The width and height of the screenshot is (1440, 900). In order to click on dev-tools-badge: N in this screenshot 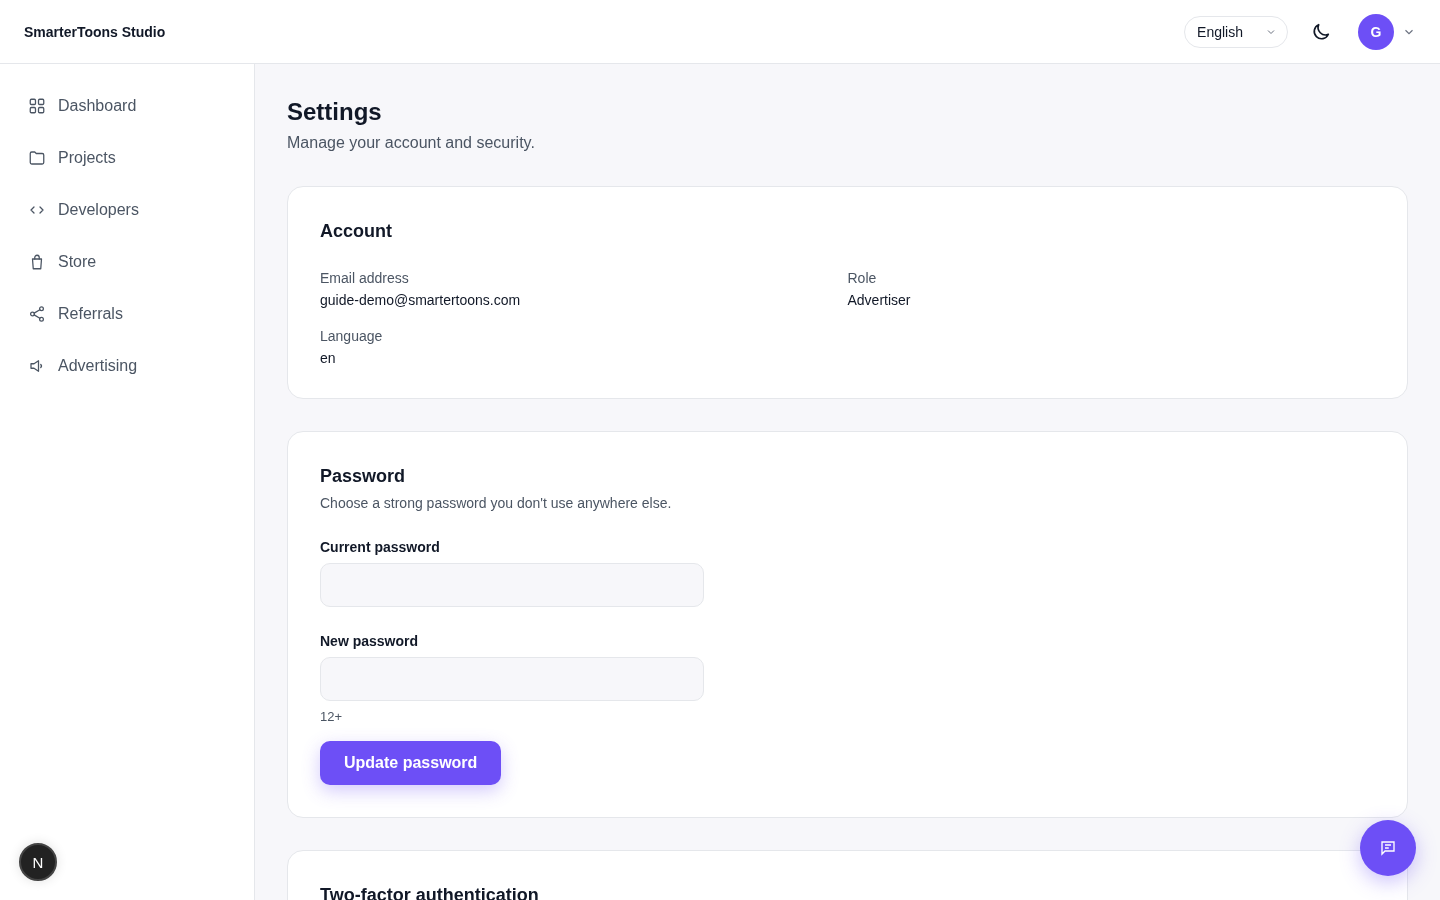, I will do `click(38, 862)`.